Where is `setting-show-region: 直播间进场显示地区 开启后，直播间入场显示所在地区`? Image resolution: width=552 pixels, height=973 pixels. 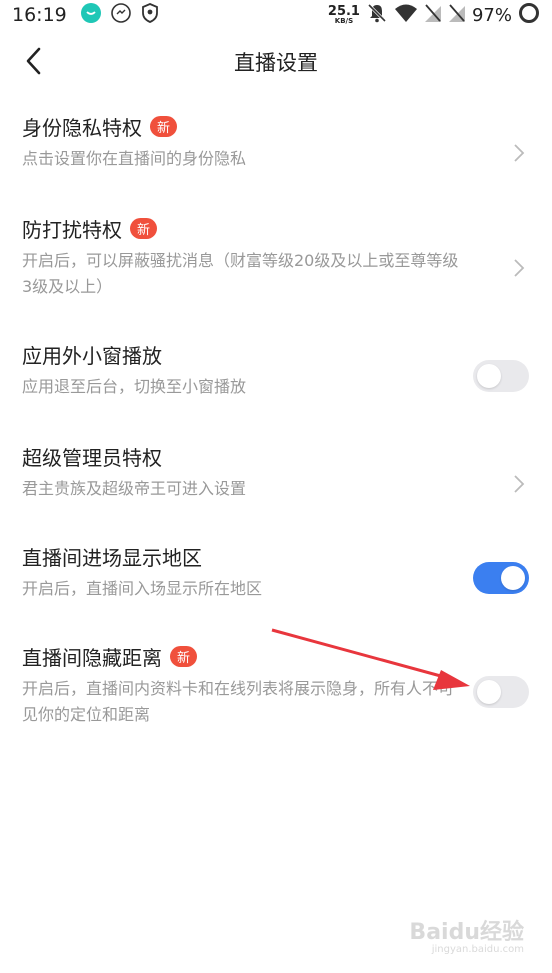 setting-show-region: 直播间进场显示地区 开启后，直播间入场显示所在地区 is located at coordinates (276, 586).